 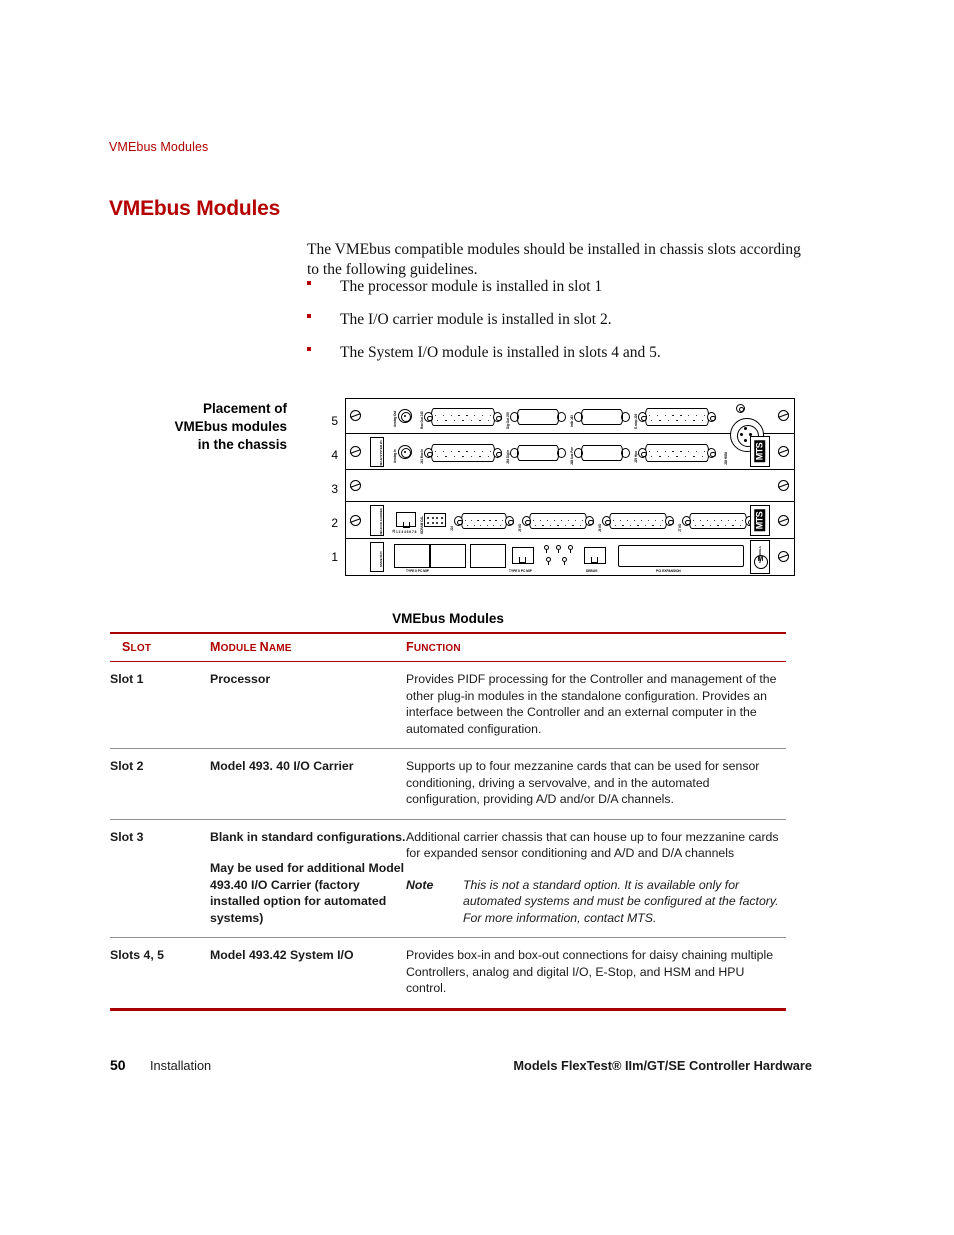 I want to click on type2-pc-mip-label-a: TYPE II PC MIP, so click(x=417, y=571).